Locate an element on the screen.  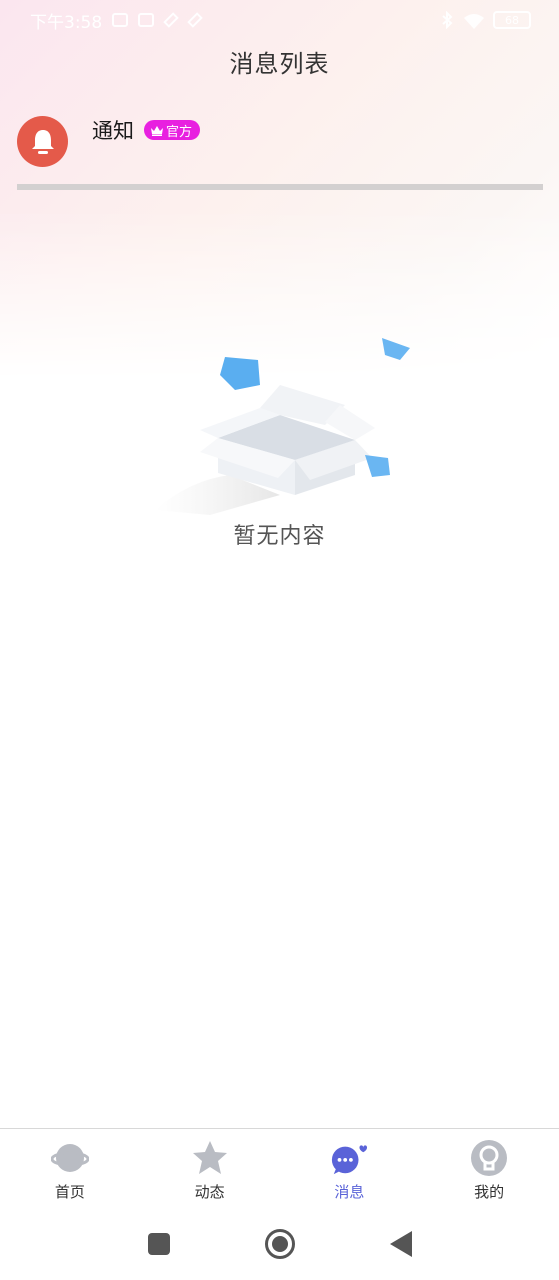
official-badge-label: 官方 is located at coordinates (179, 132).